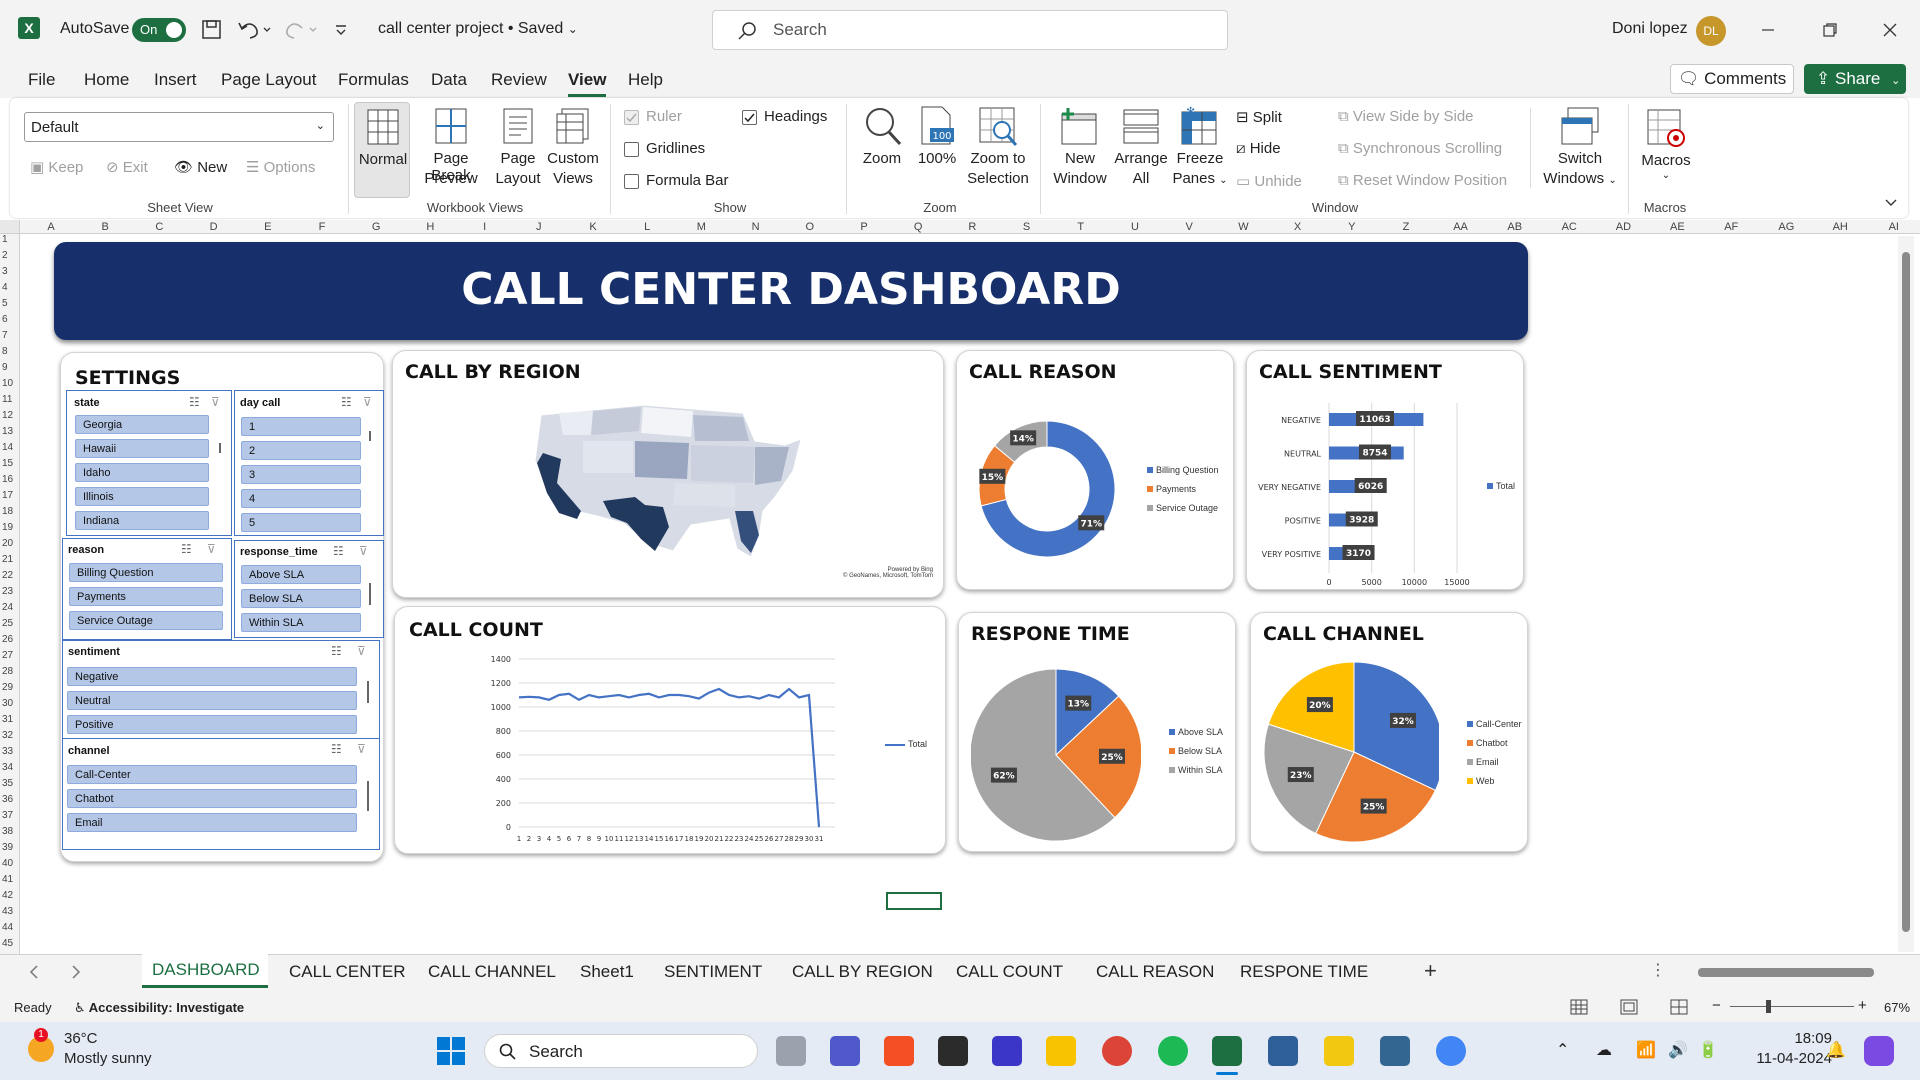 Image resolution: width=1920 pixels, height=1080 pixels. I want to click on row-header: 27, so click(7, 655).